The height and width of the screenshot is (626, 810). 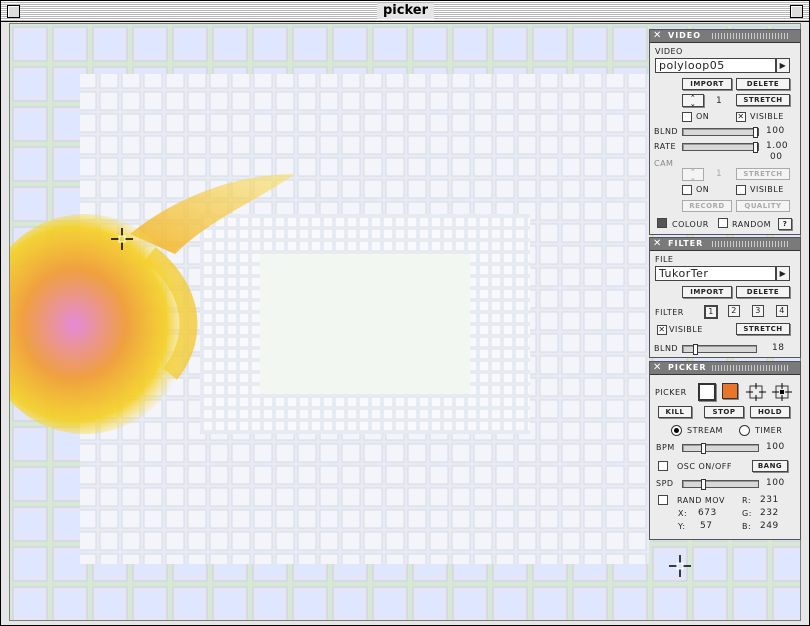 What do you see at coordinates (666, 348) in the screenshot?
I see `filter-blnd-label: BLND` at bounding box center [666, 348].